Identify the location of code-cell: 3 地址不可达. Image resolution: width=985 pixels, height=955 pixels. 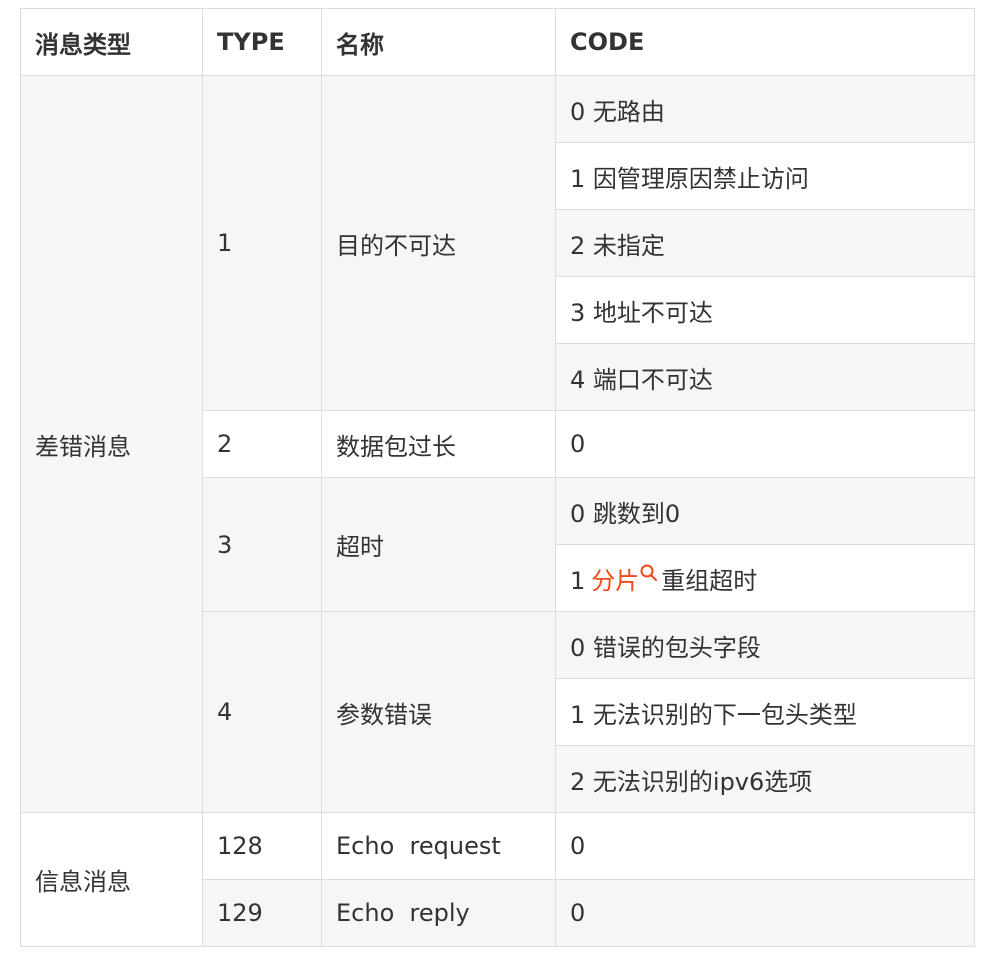
(765, 310).